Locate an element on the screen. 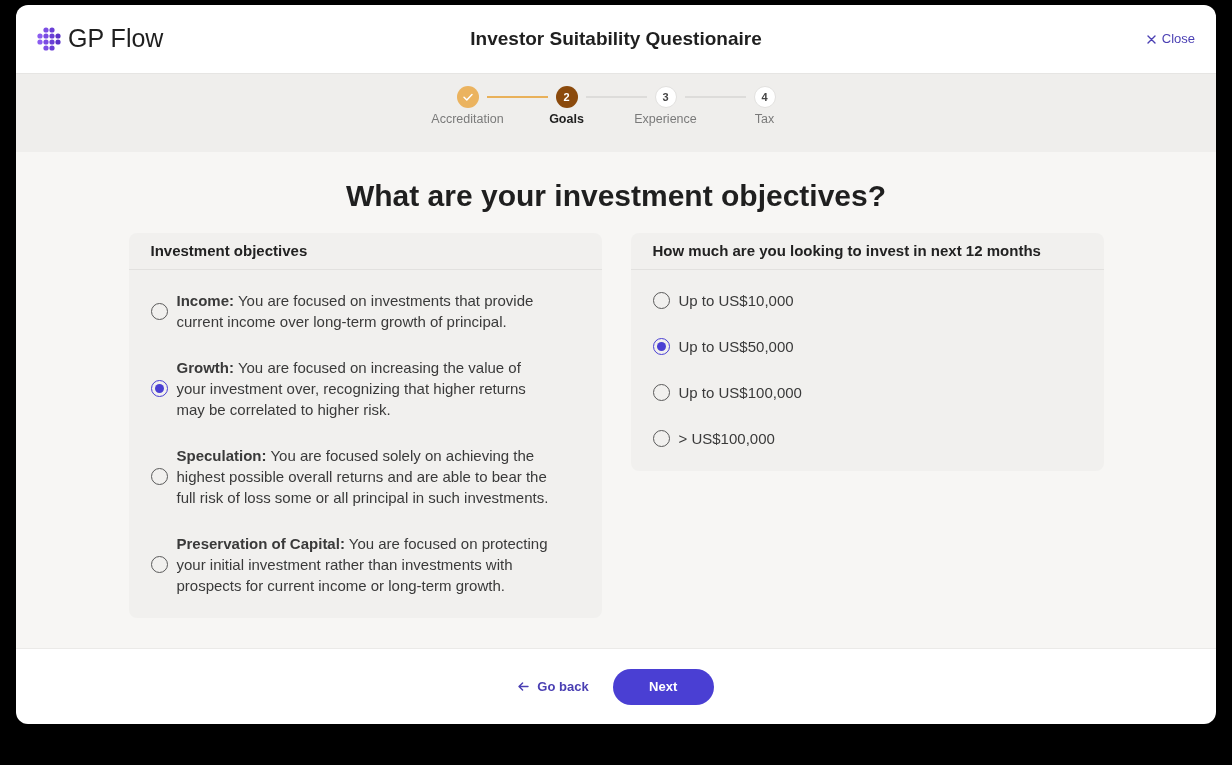 Image resolution: width=1232 pixels, height=765 pixels. step-label: Experience is located at coordinates (665, 119).